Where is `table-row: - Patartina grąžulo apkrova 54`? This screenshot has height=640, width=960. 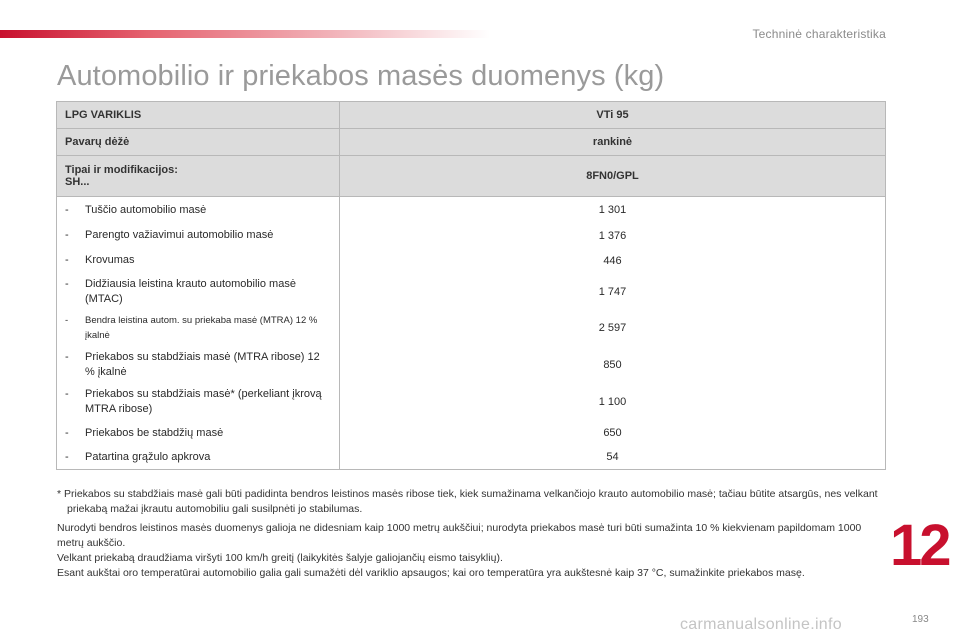 table-row: - Patartina grąžulo apkrova 54 is located at coordinates (471, 457).